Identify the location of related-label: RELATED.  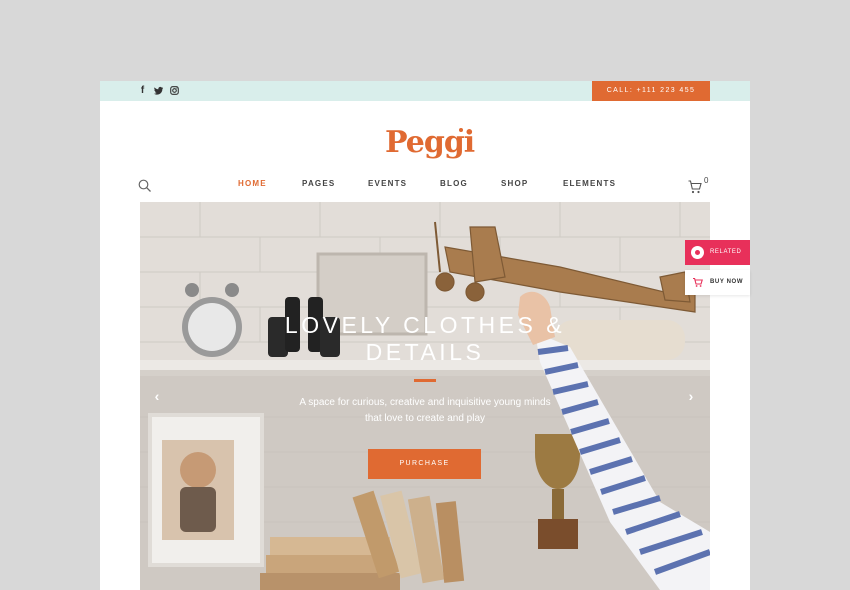
(726, 252).